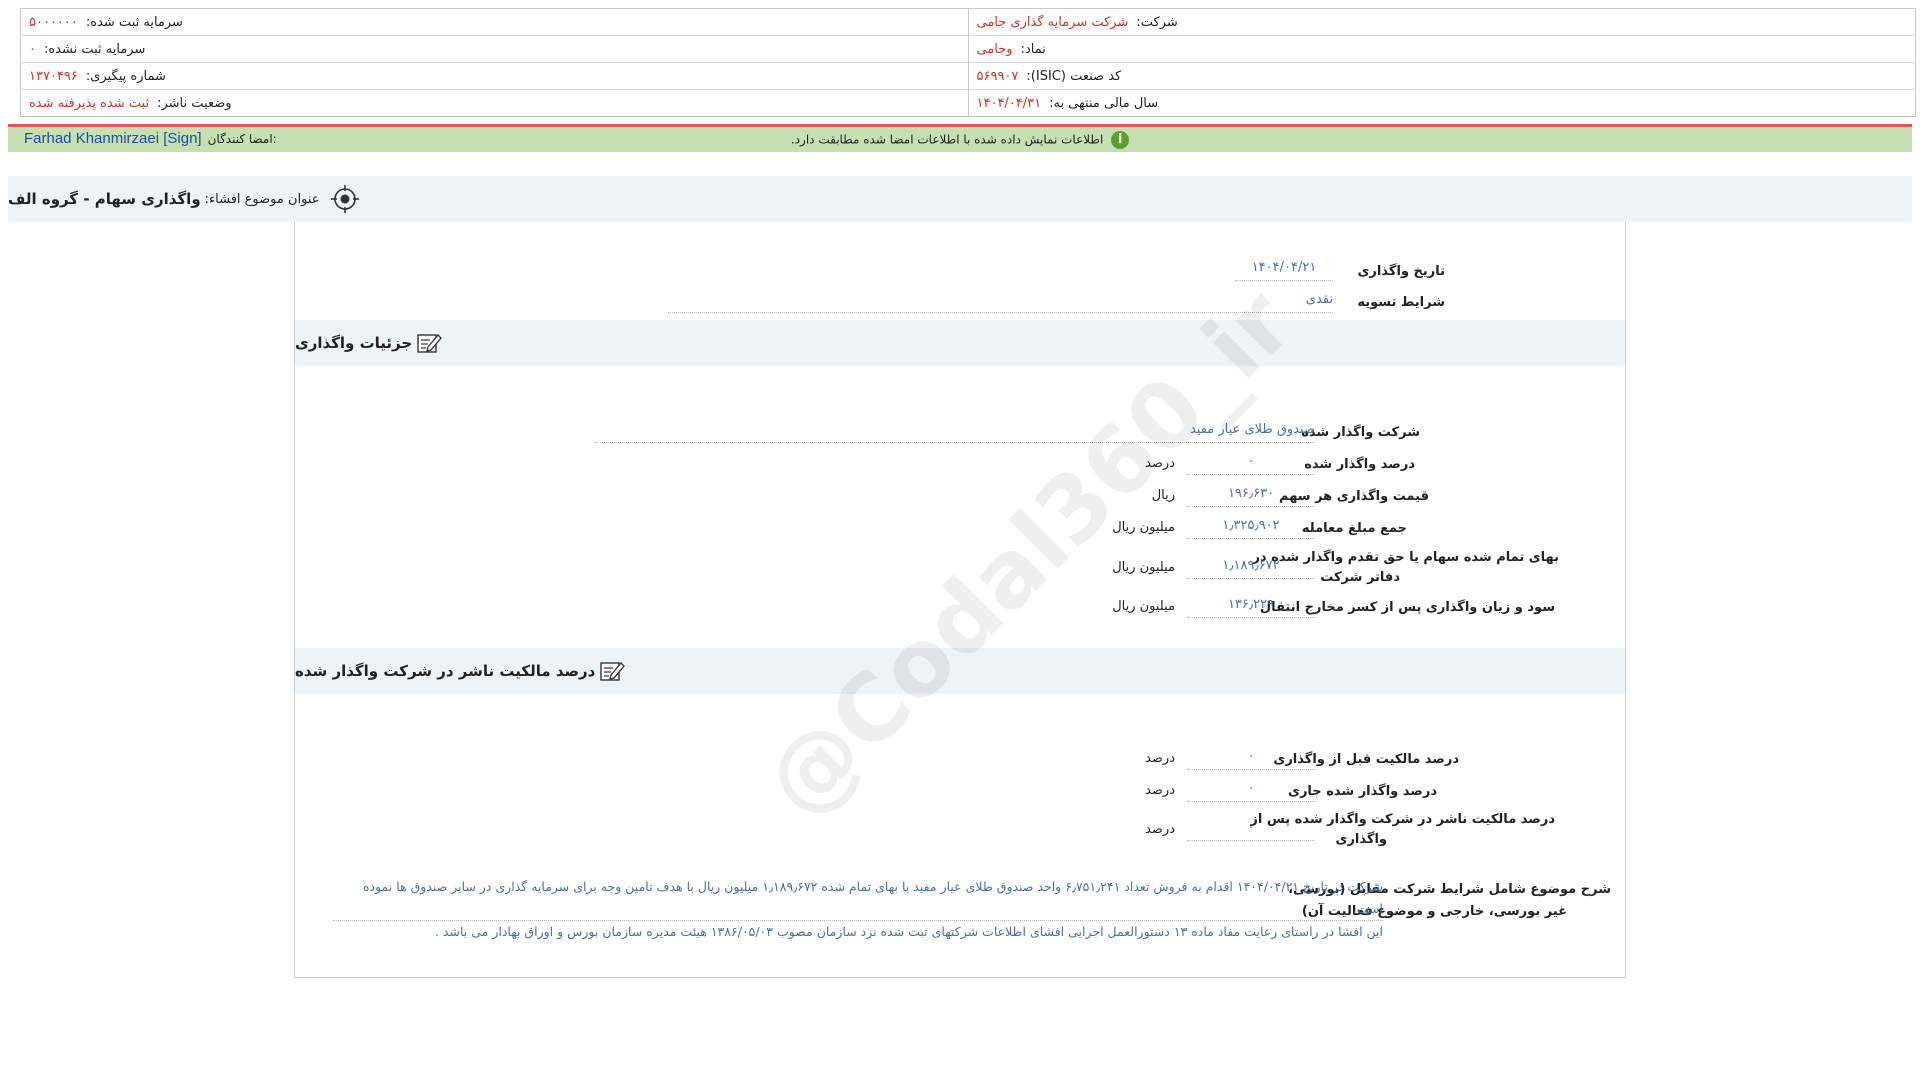  What do you see at coordinates (32, 49) in the screenshot?
I see `unregistered-capital-value: ۰` at bounding box center [32, 49].